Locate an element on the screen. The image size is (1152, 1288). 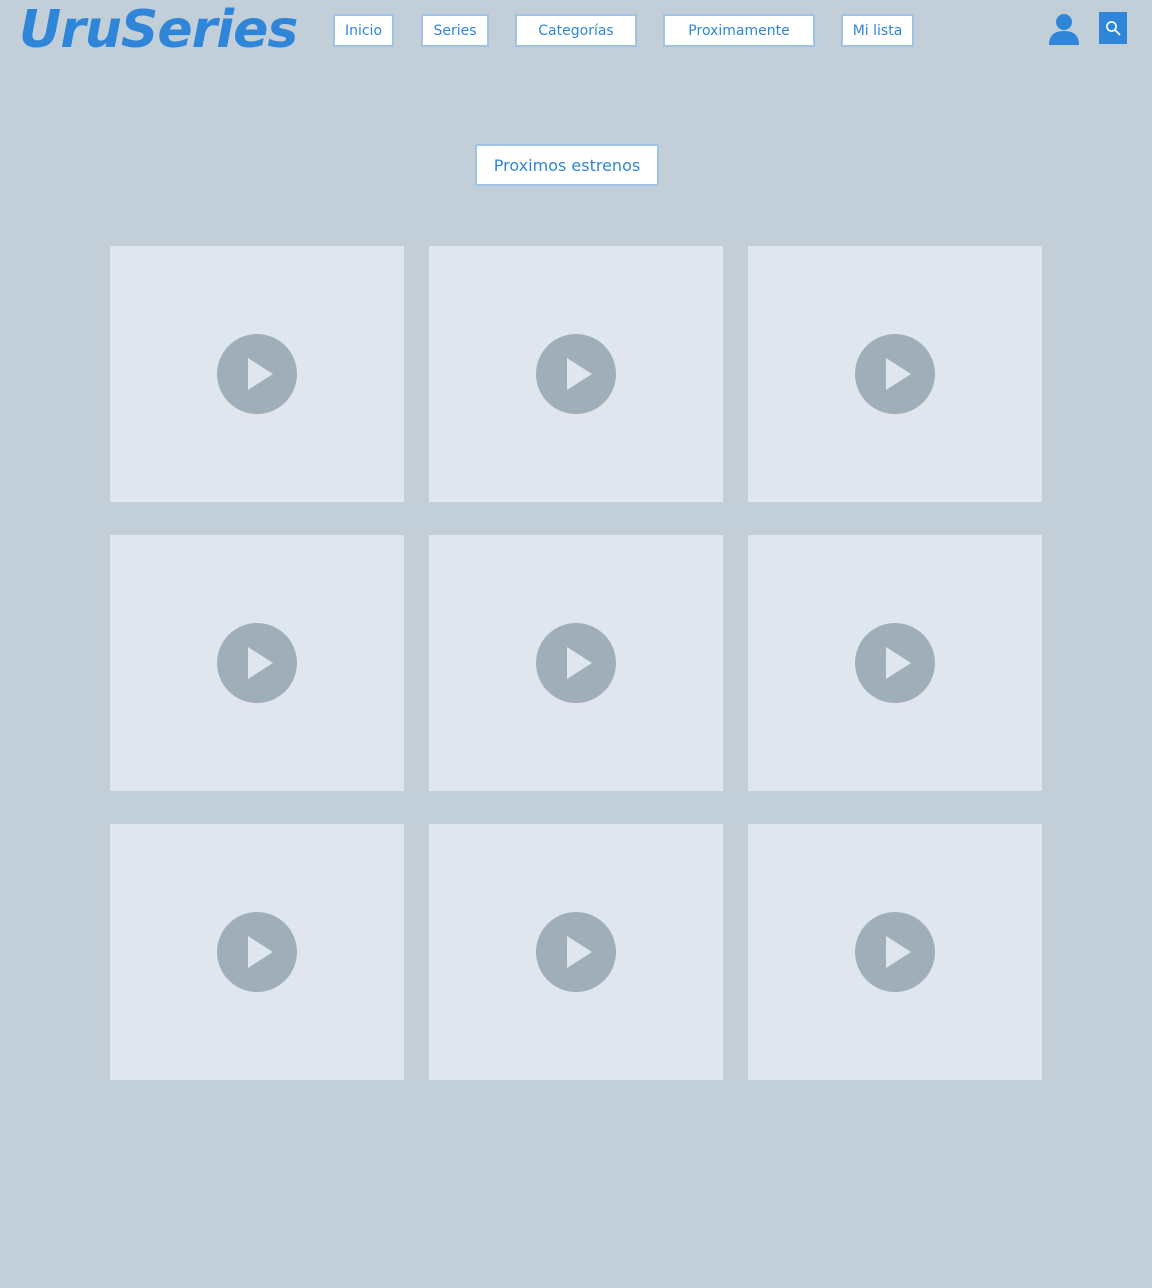
nav-categorias: Categorías is located at coordinates (576, 30).